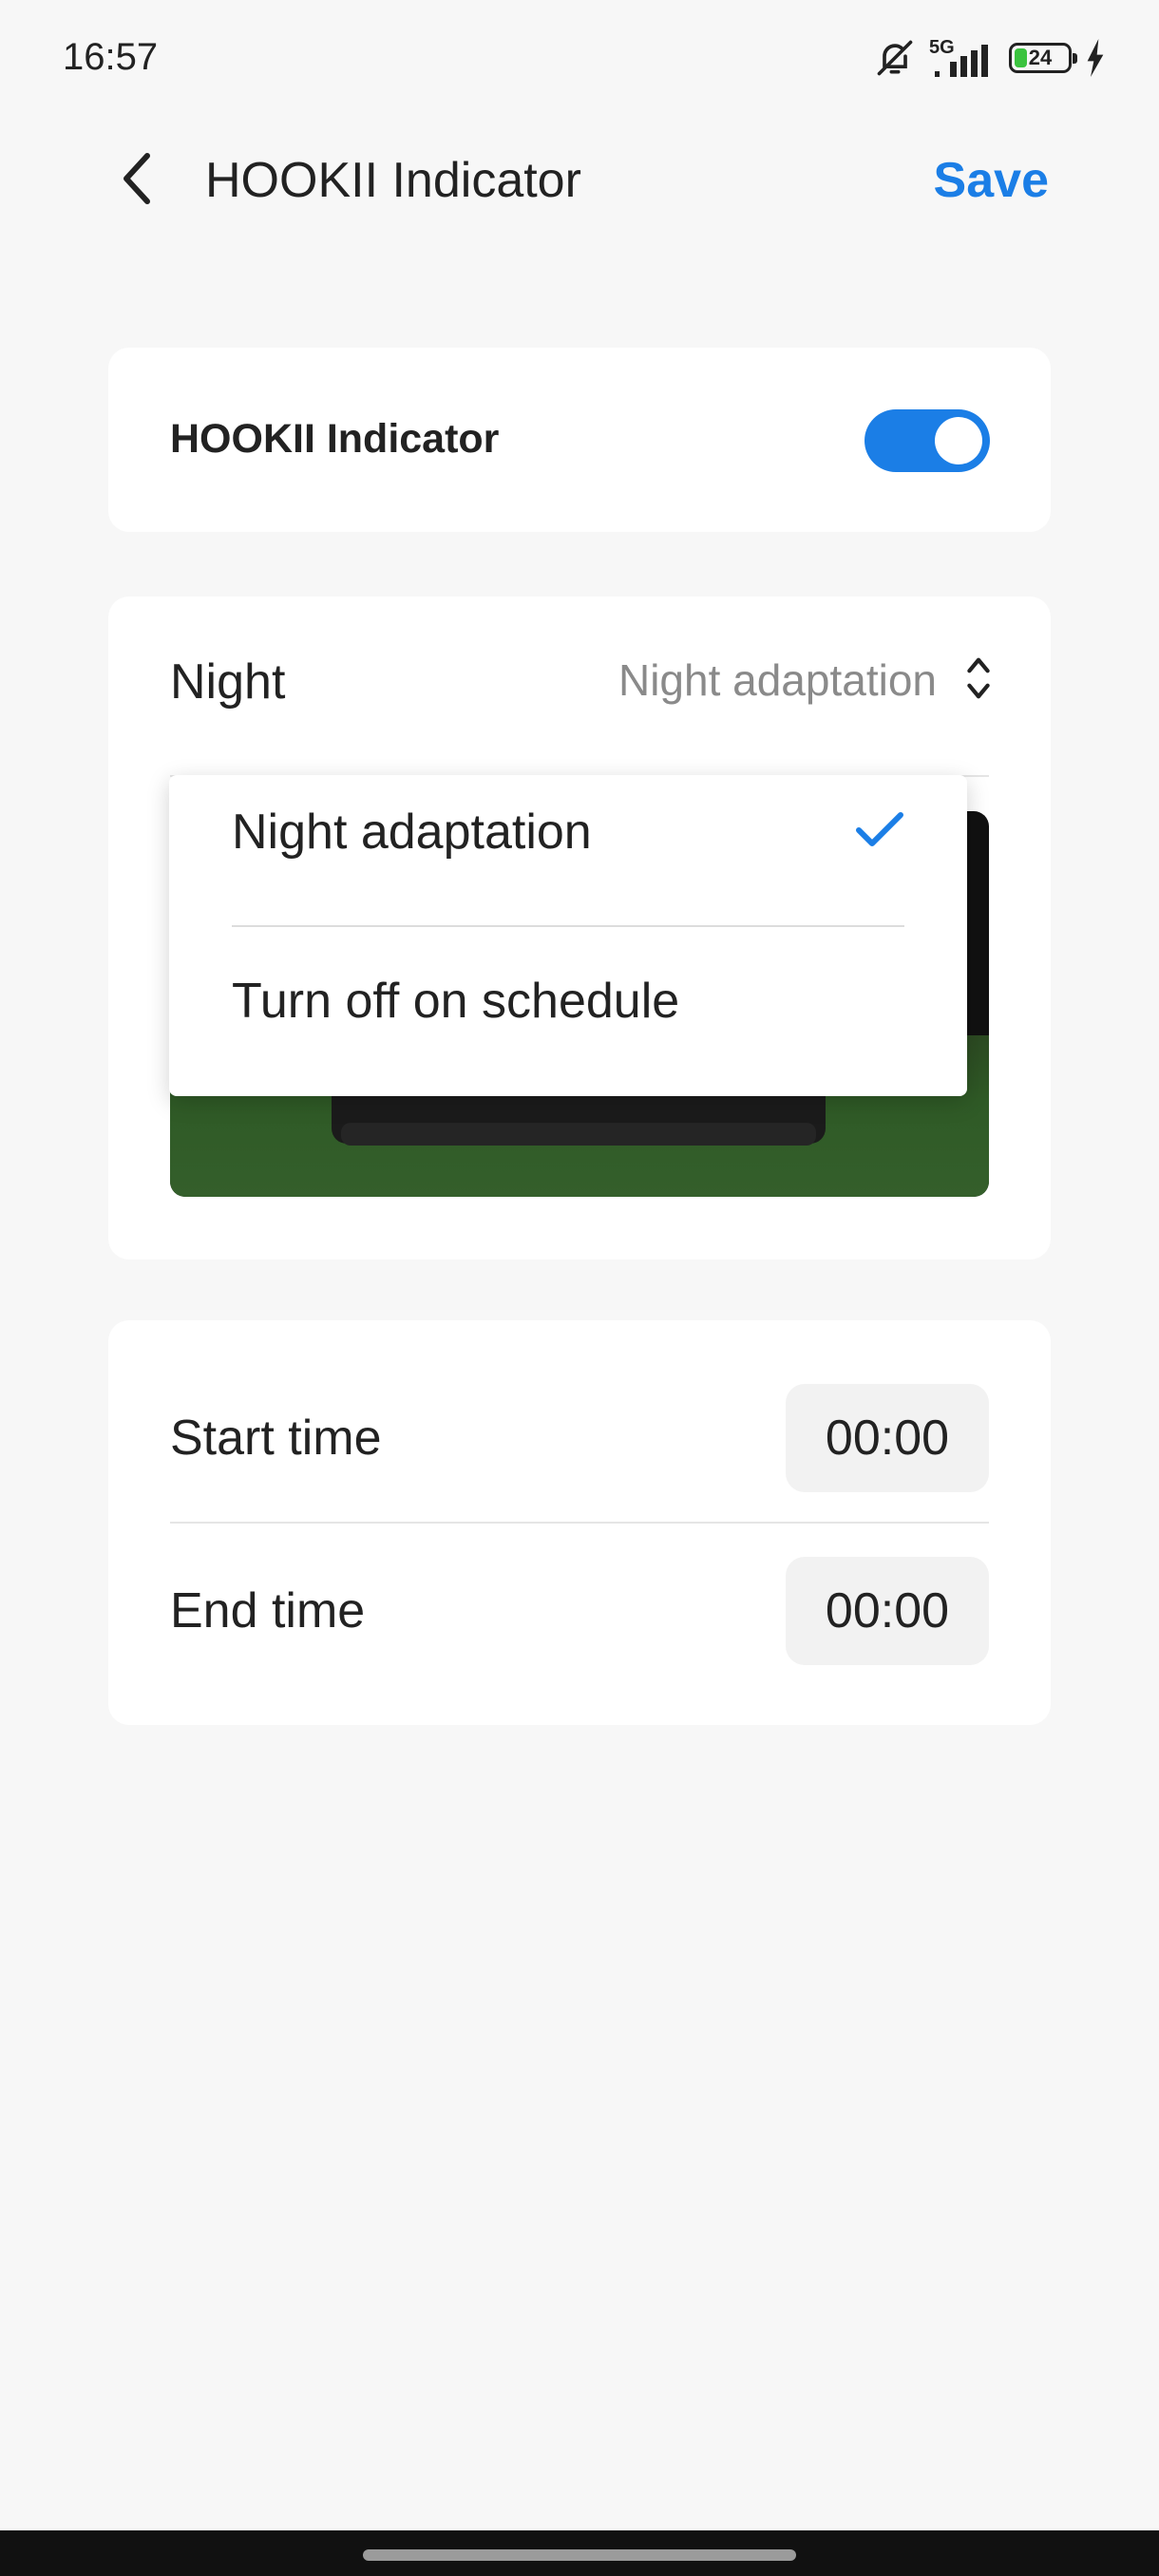  I want to click on end-time-picker: 00:00, so click(887, 1611).